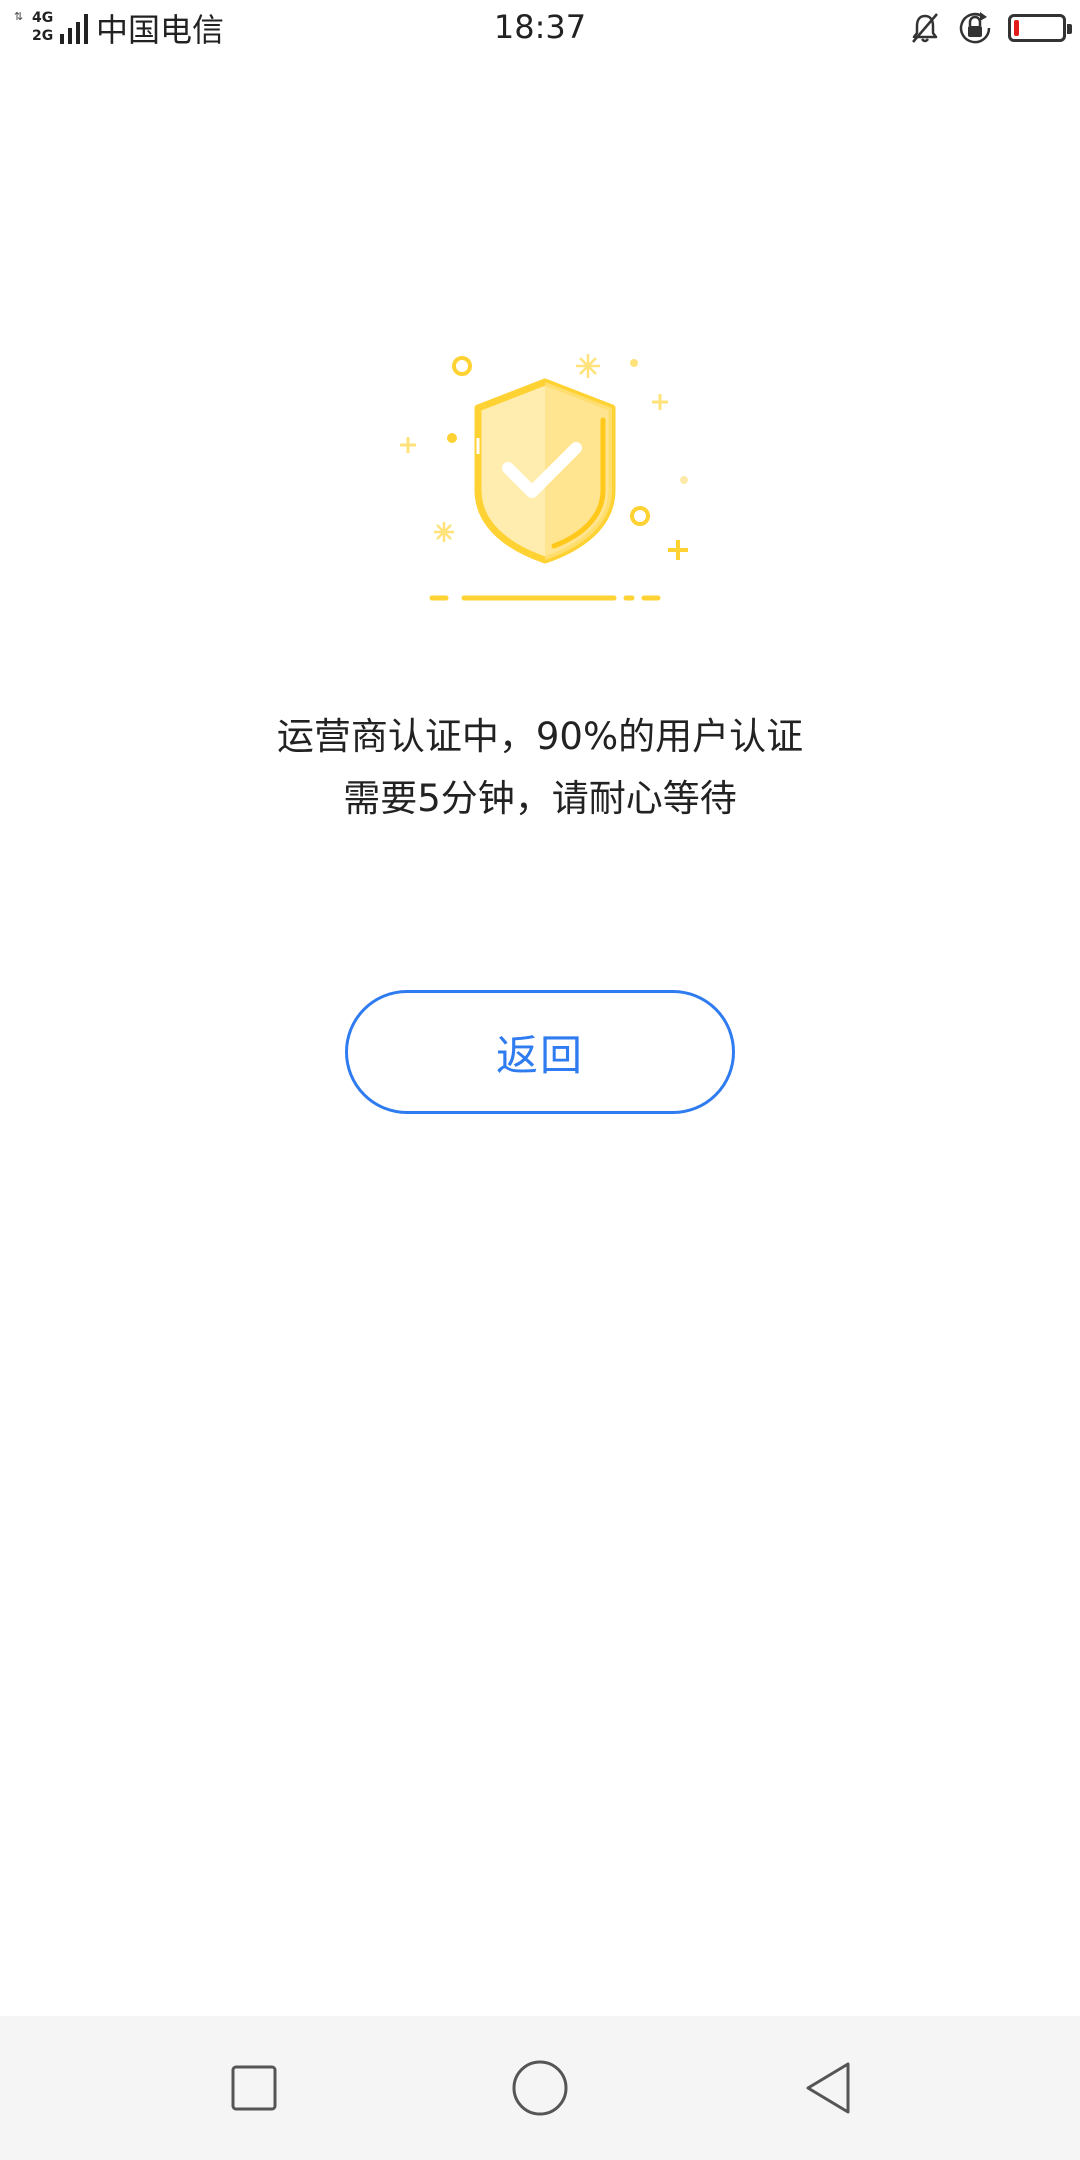  What do you see at coordinates (540, 768) in the screenshot?
I see `auth-message: 运营商认证中，90%的用户认证 需要5分钟，请耐心等待` at bounding box center [540, 768].